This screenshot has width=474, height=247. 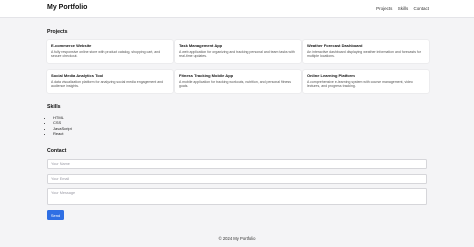 What do you see at coordinates (57, 32) in the screenshot?
I see `projects-heading: Projects` at bounding box center [57, 32].